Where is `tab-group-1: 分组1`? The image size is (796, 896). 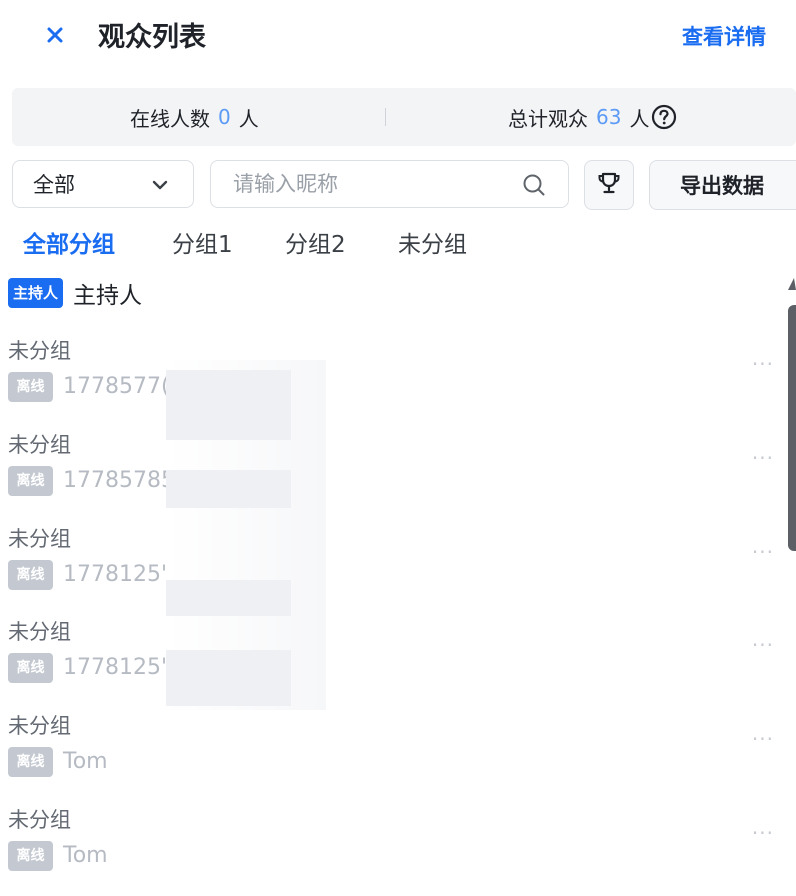 tab-group-1: 分组1 is located at coordinates (202, 245).